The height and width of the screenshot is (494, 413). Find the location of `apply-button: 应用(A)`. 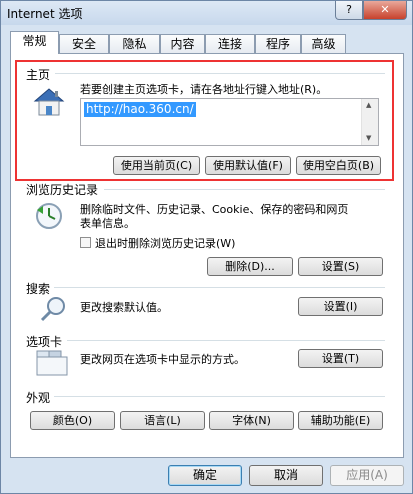

apply-button: 应用(A) is located at coordinates (367, 475).